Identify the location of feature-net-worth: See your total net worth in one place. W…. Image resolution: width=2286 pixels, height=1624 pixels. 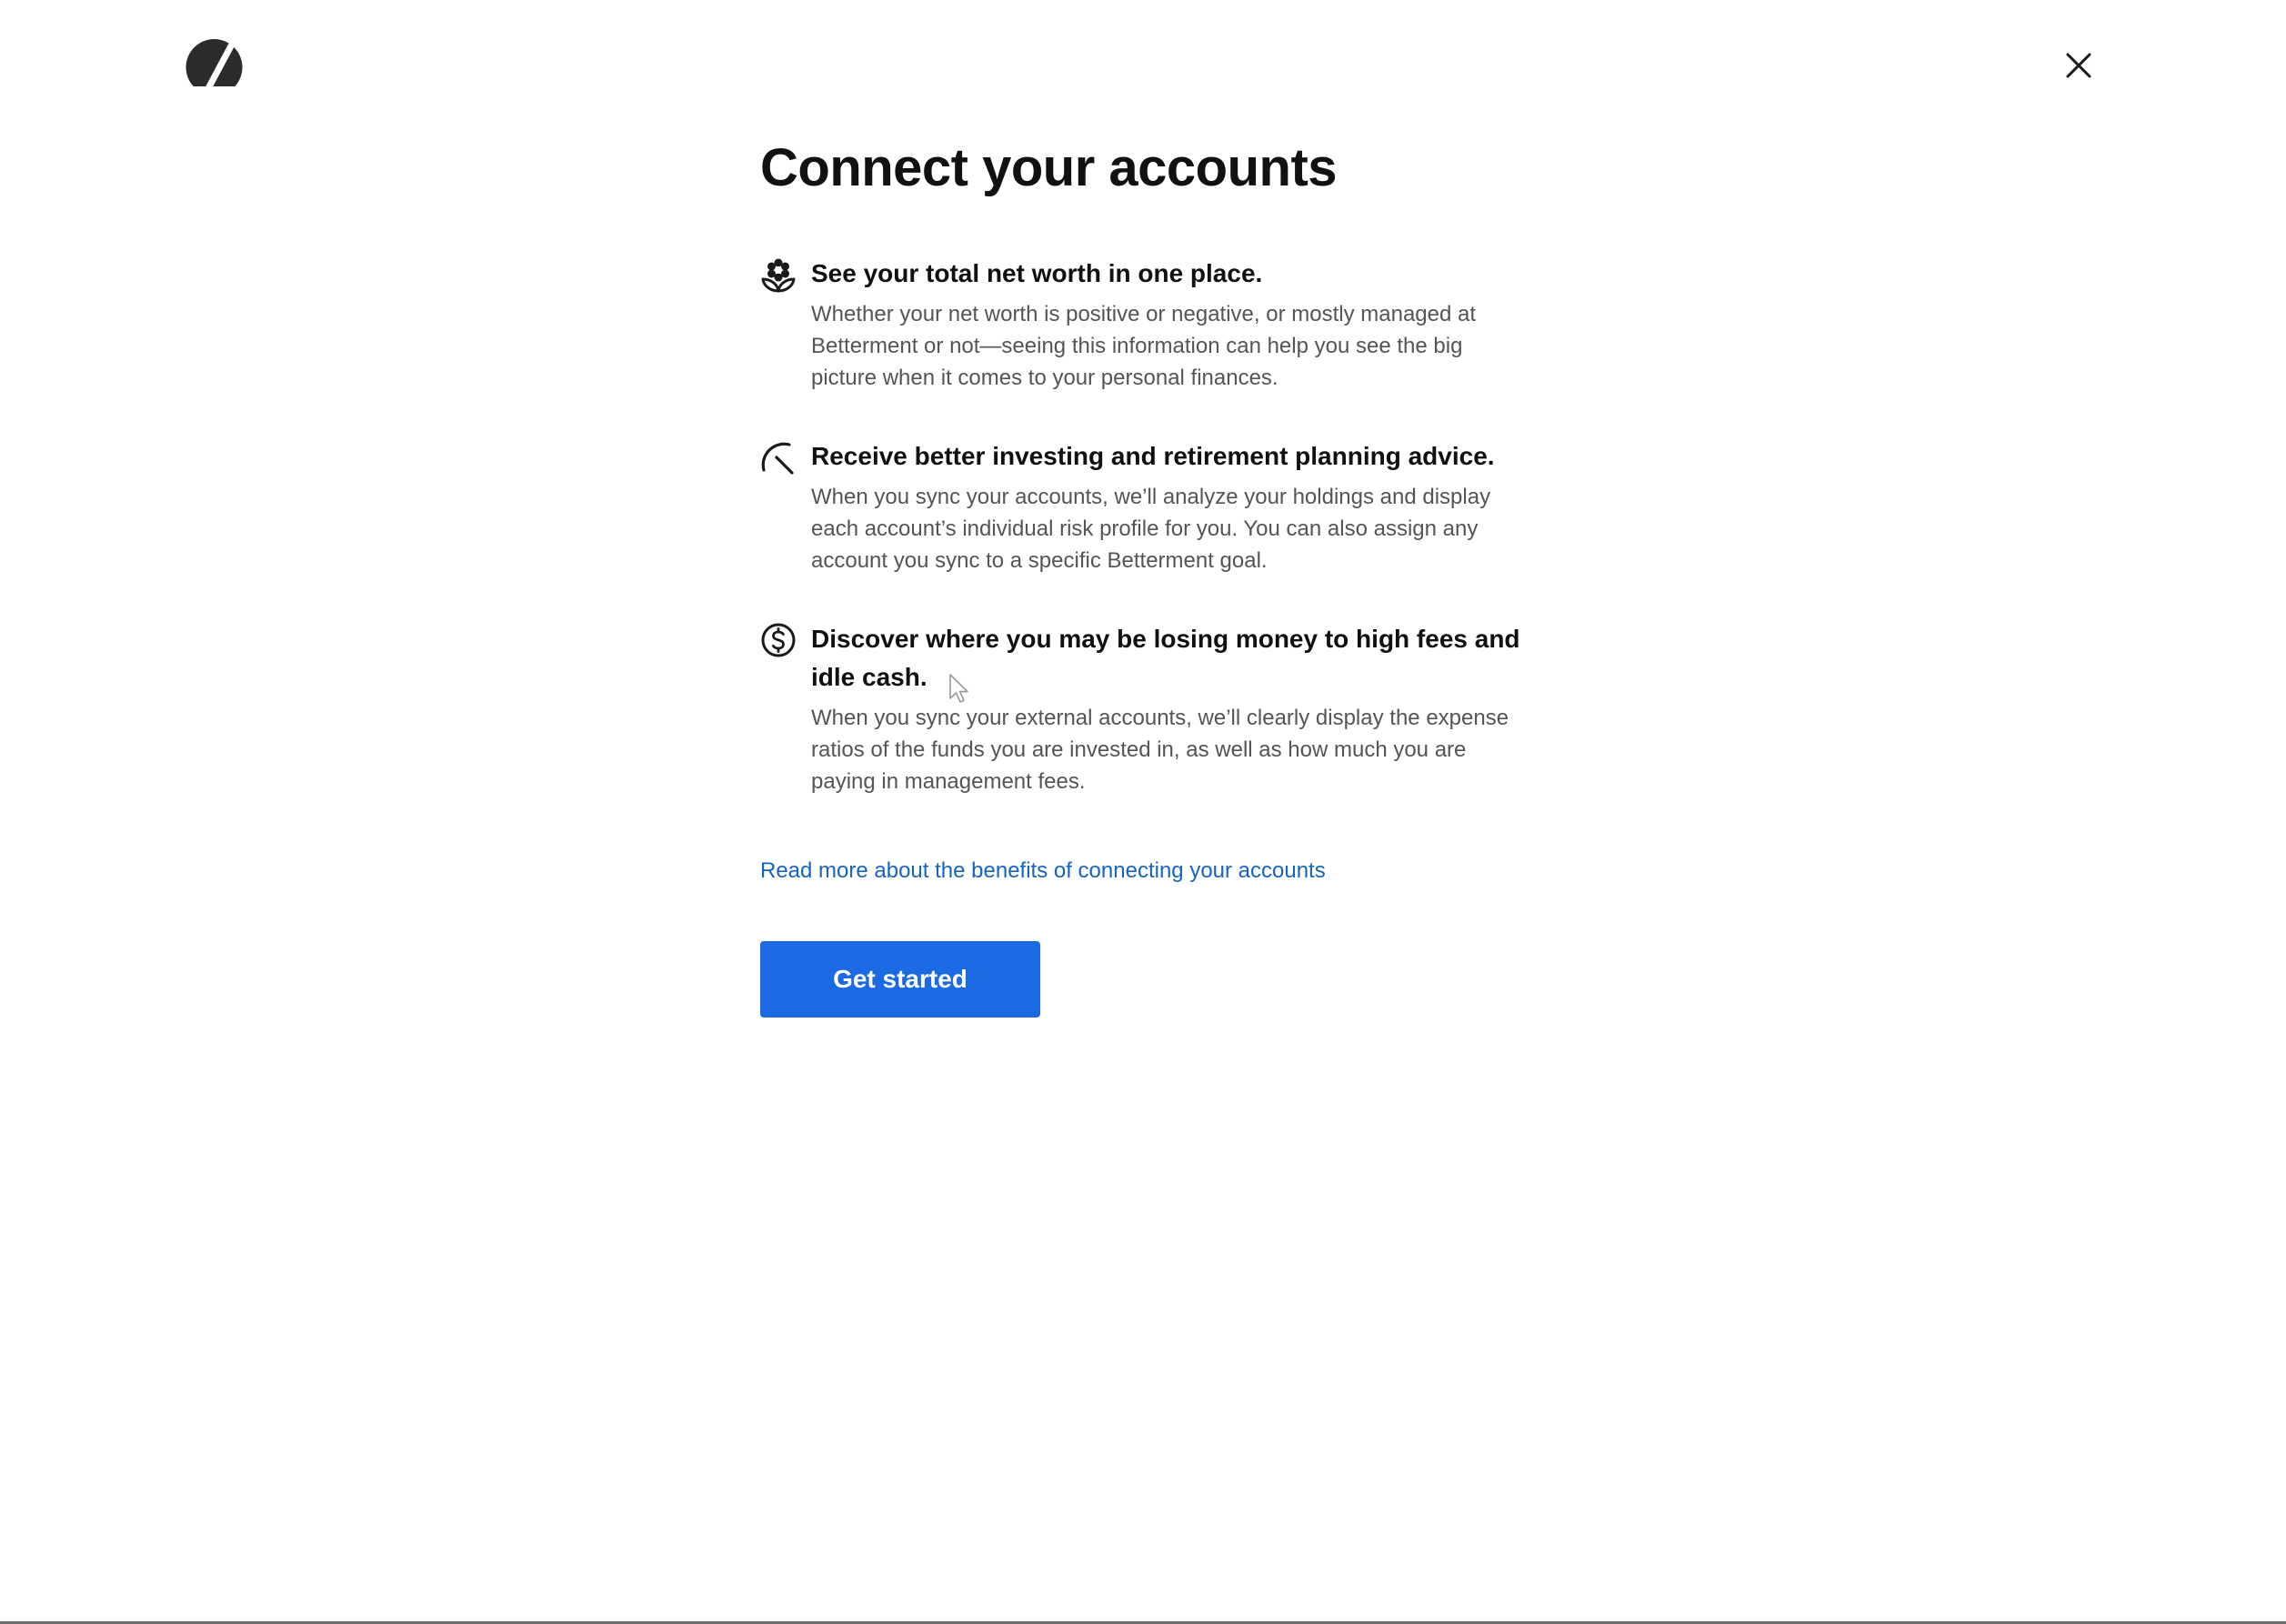
(1142, 324).